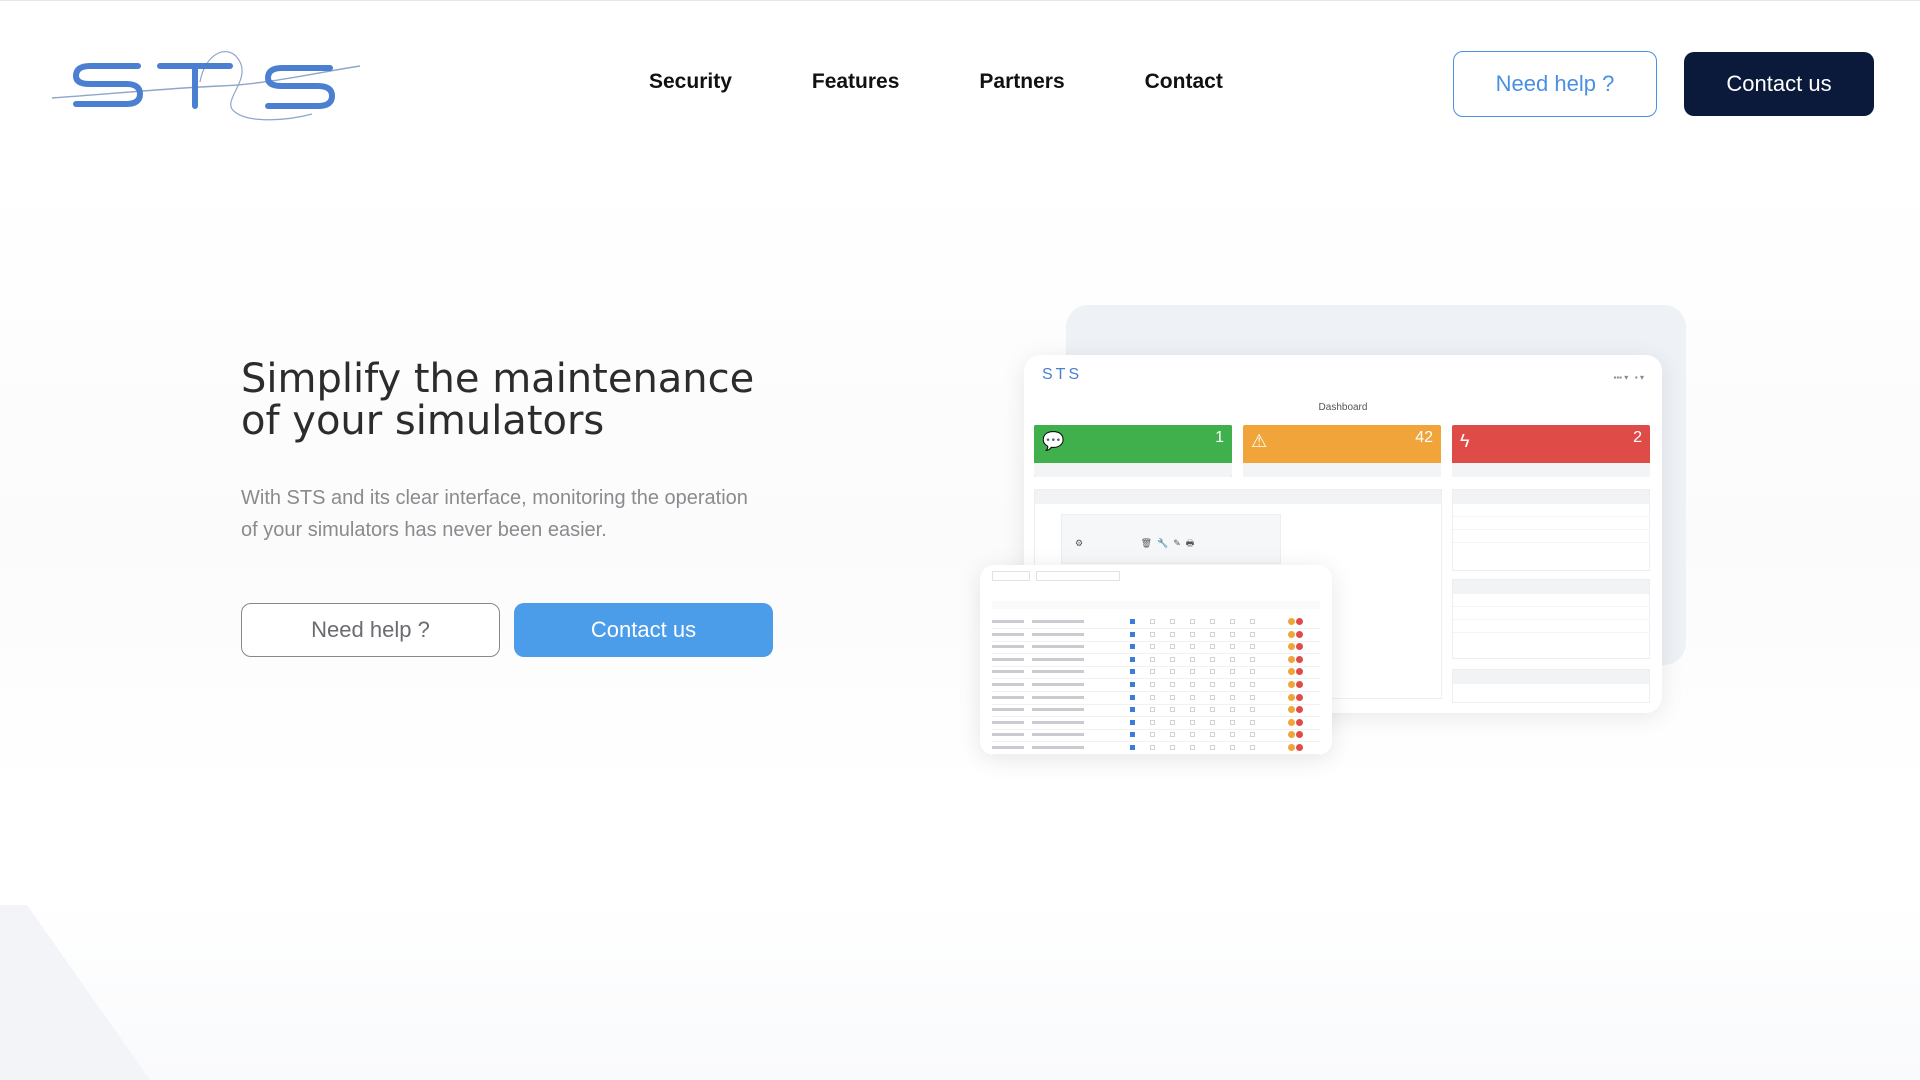 The width and height of the screenshot is (1920, 1080). Describe the element at coordinates (1021, 82) in the screenshot. I see `nav-partners: Partners` at that location.